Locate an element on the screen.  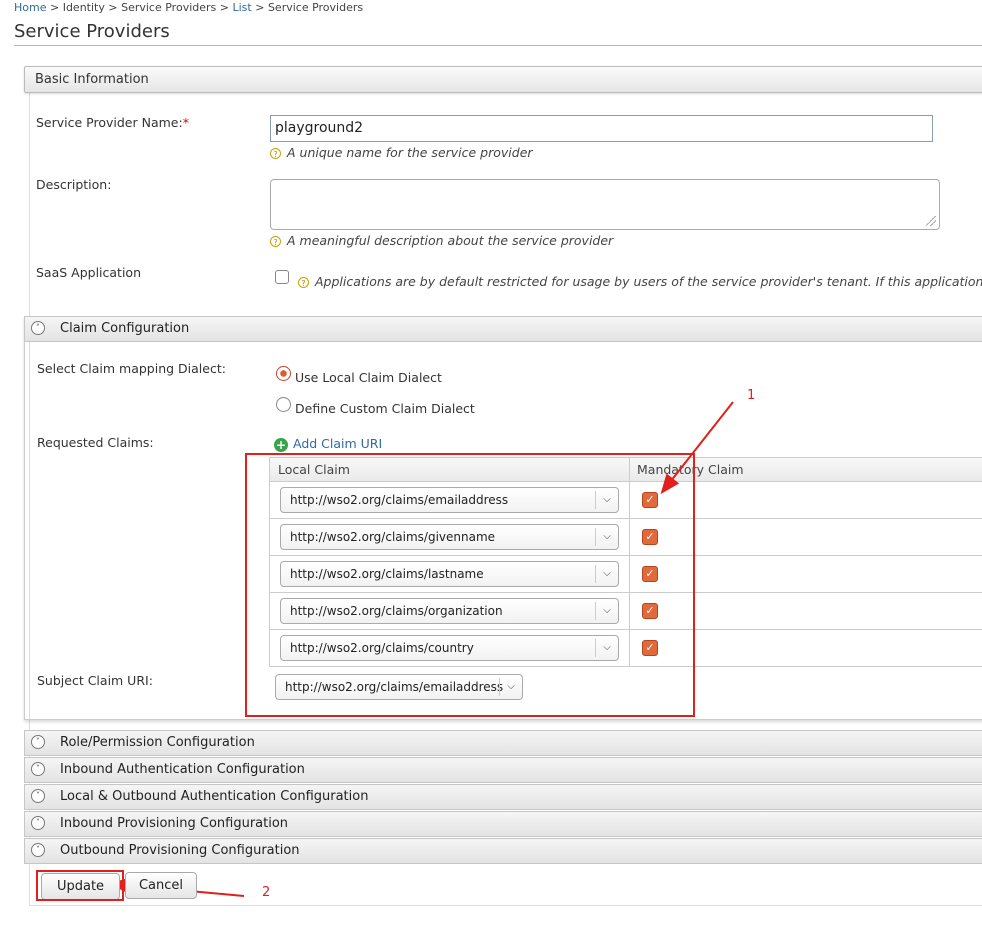
inbound-provisioning-config-header: ˅ Inbound Provisioning Configuration is located at coordinates (503, 824).